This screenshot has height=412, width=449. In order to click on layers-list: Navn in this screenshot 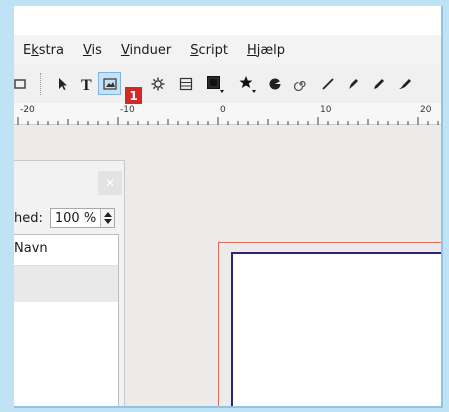, I will do `click(66, 320)`.